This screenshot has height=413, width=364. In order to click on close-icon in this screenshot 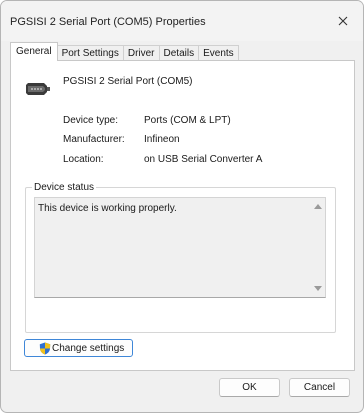, I will do `click(343, 21)`.